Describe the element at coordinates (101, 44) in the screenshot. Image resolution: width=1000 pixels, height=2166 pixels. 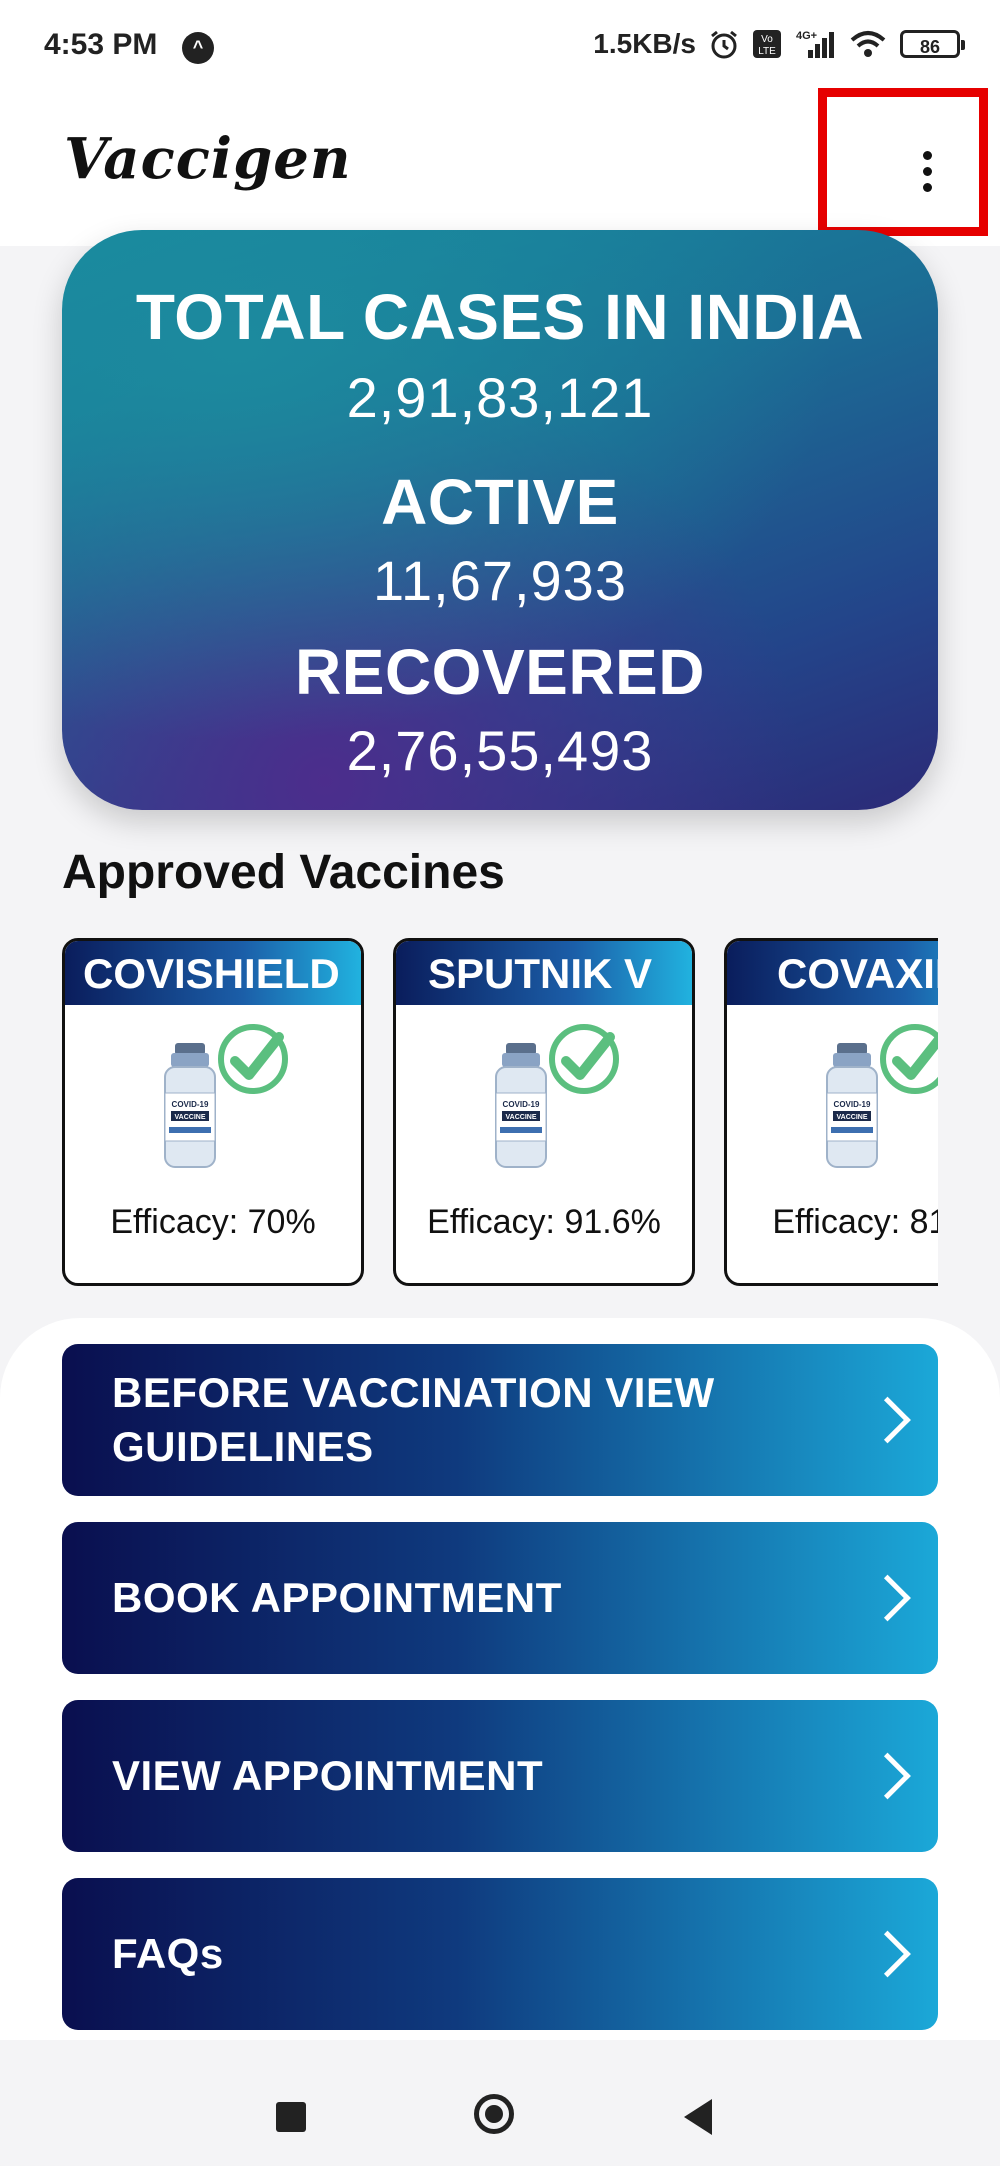
I see `status-time: 4:53 PM` at that location.